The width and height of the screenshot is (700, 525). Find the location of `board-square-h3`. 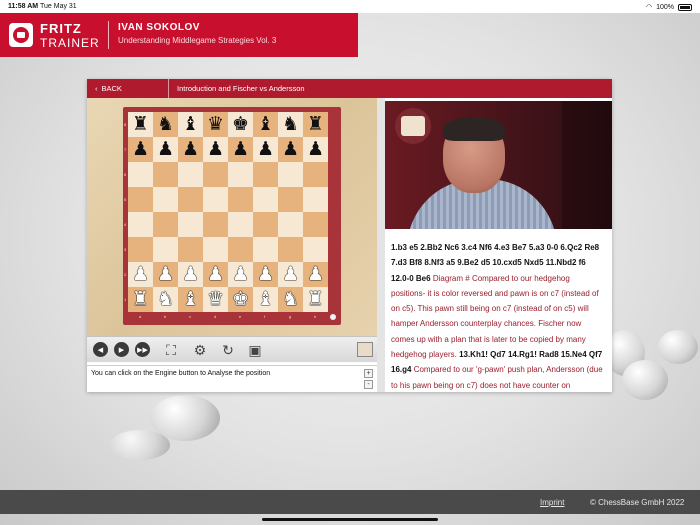

board-square-h3 is located at coordinates (315, 249).